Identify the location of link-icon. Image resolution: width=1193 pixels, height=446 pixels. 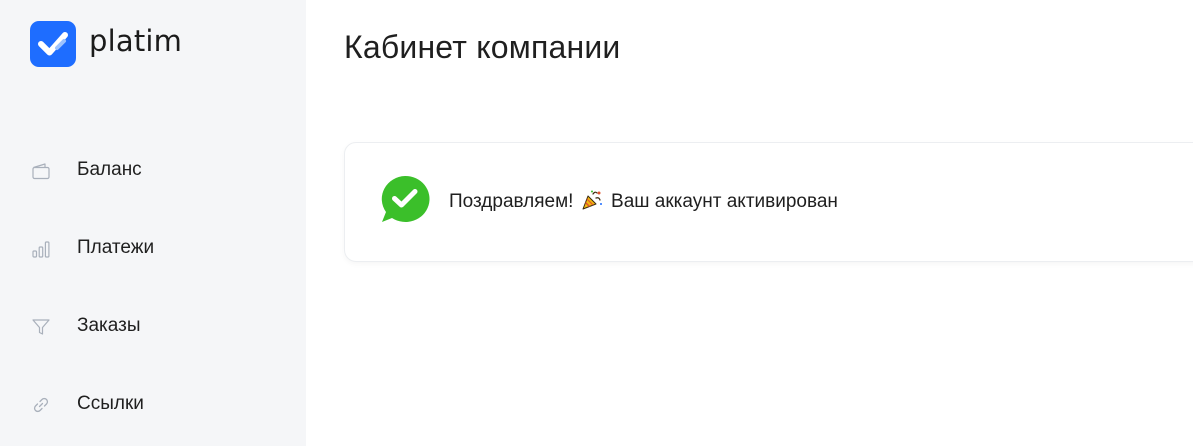
(41, 405).